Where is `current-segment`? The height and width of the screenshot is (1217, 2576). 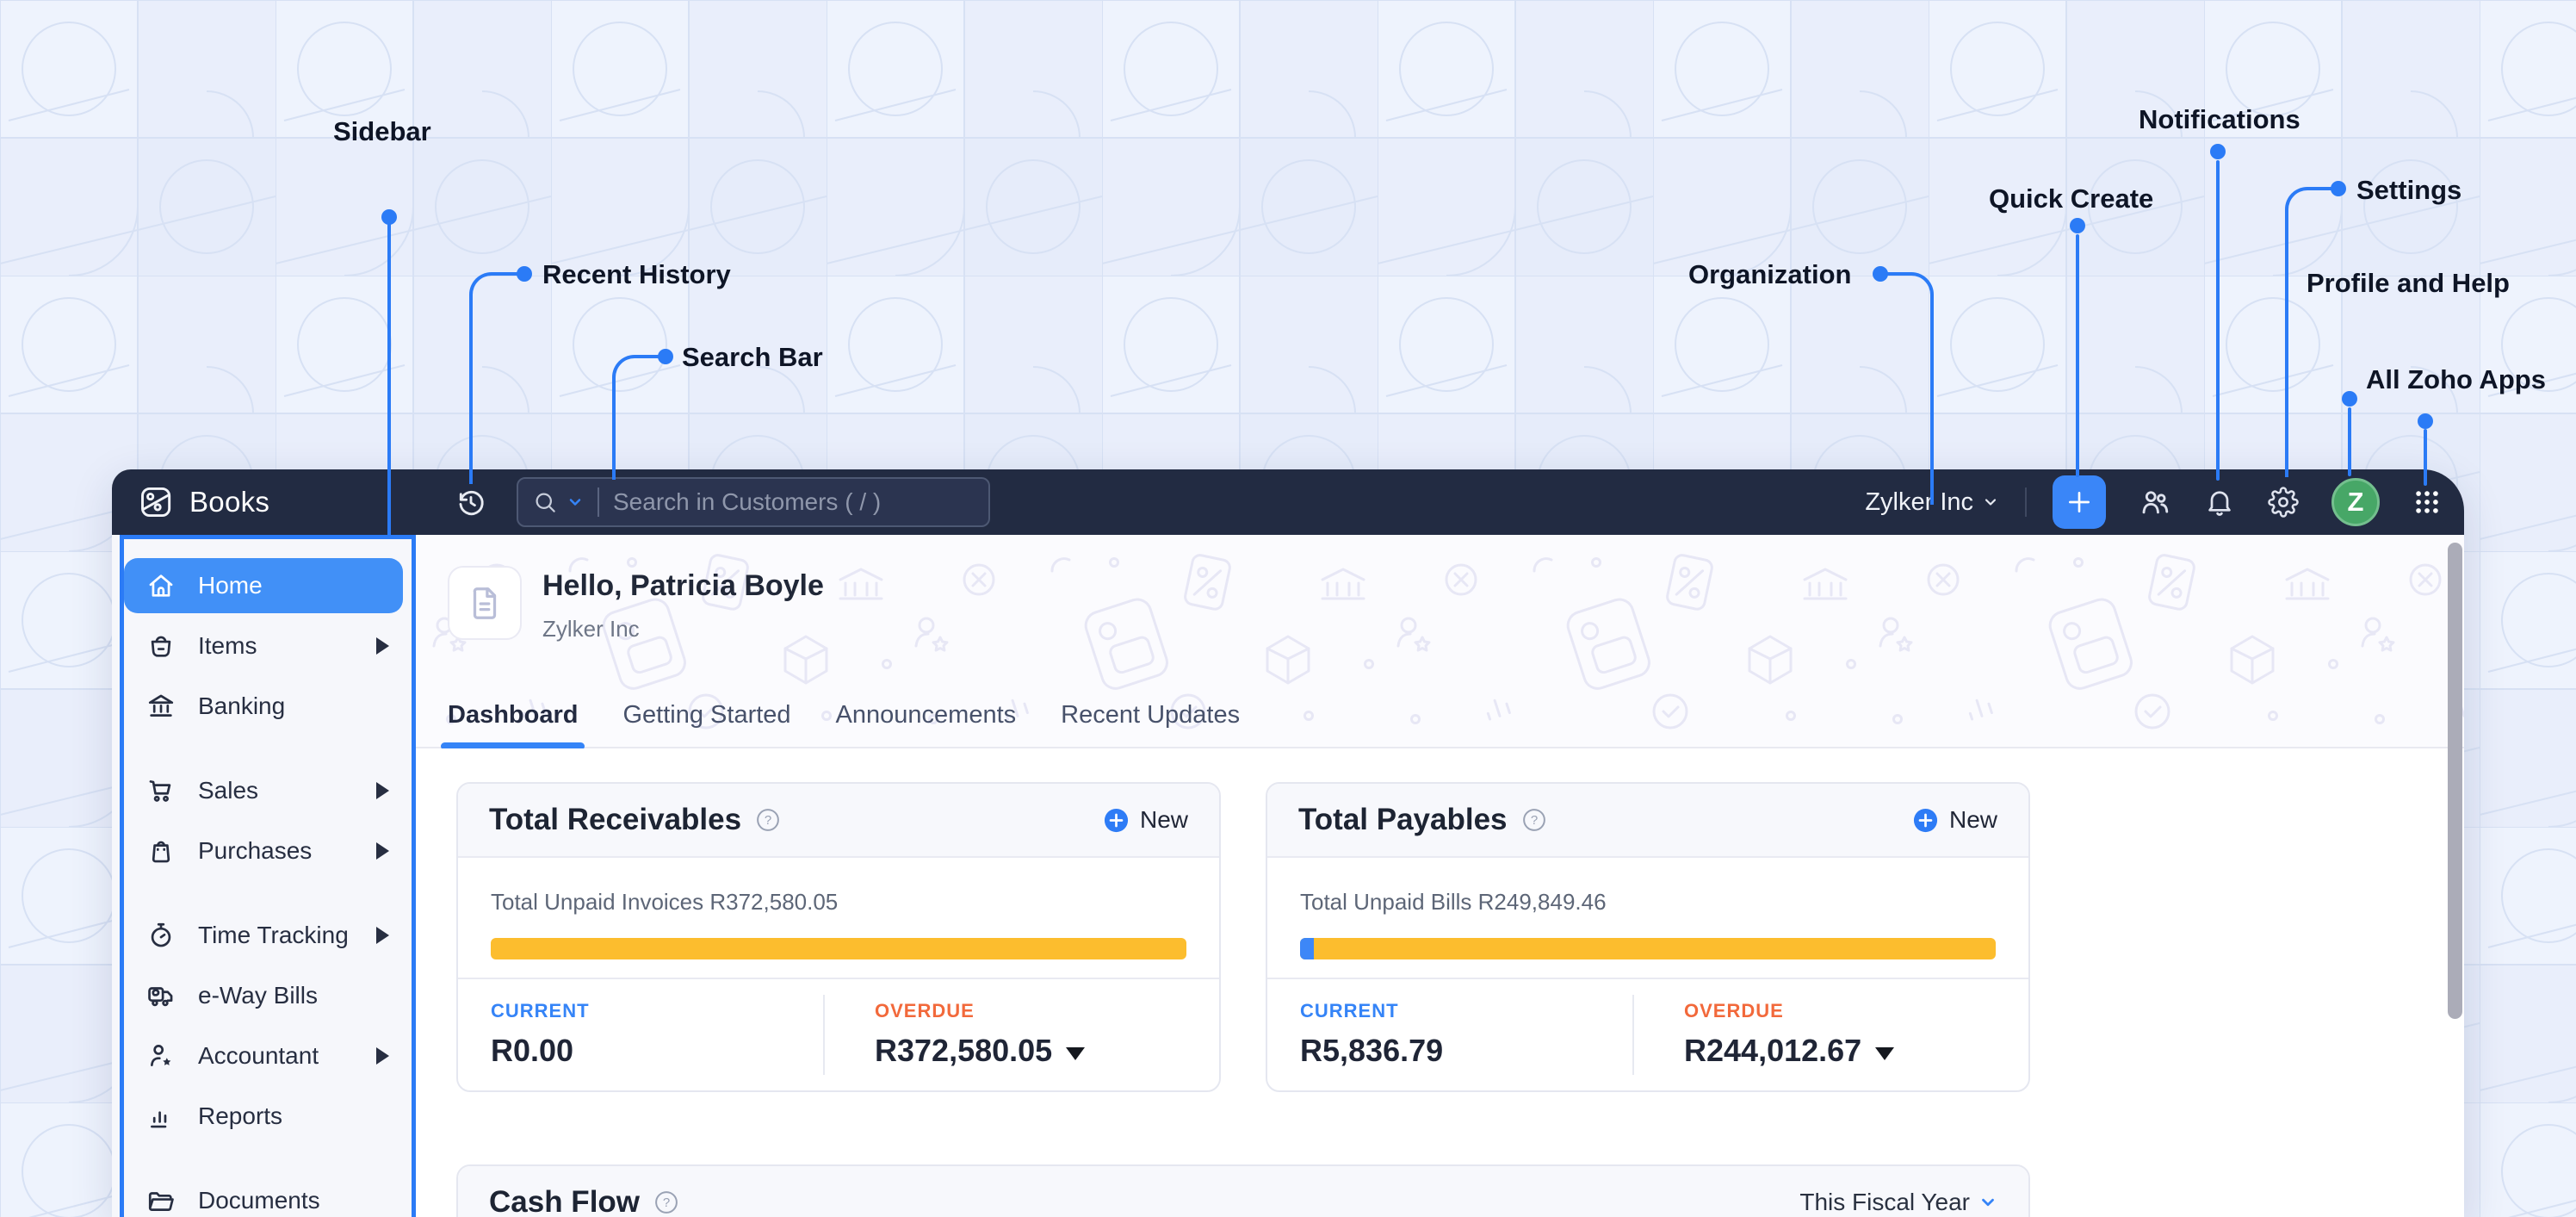 current-segment is located at coordinates (1308, 948).